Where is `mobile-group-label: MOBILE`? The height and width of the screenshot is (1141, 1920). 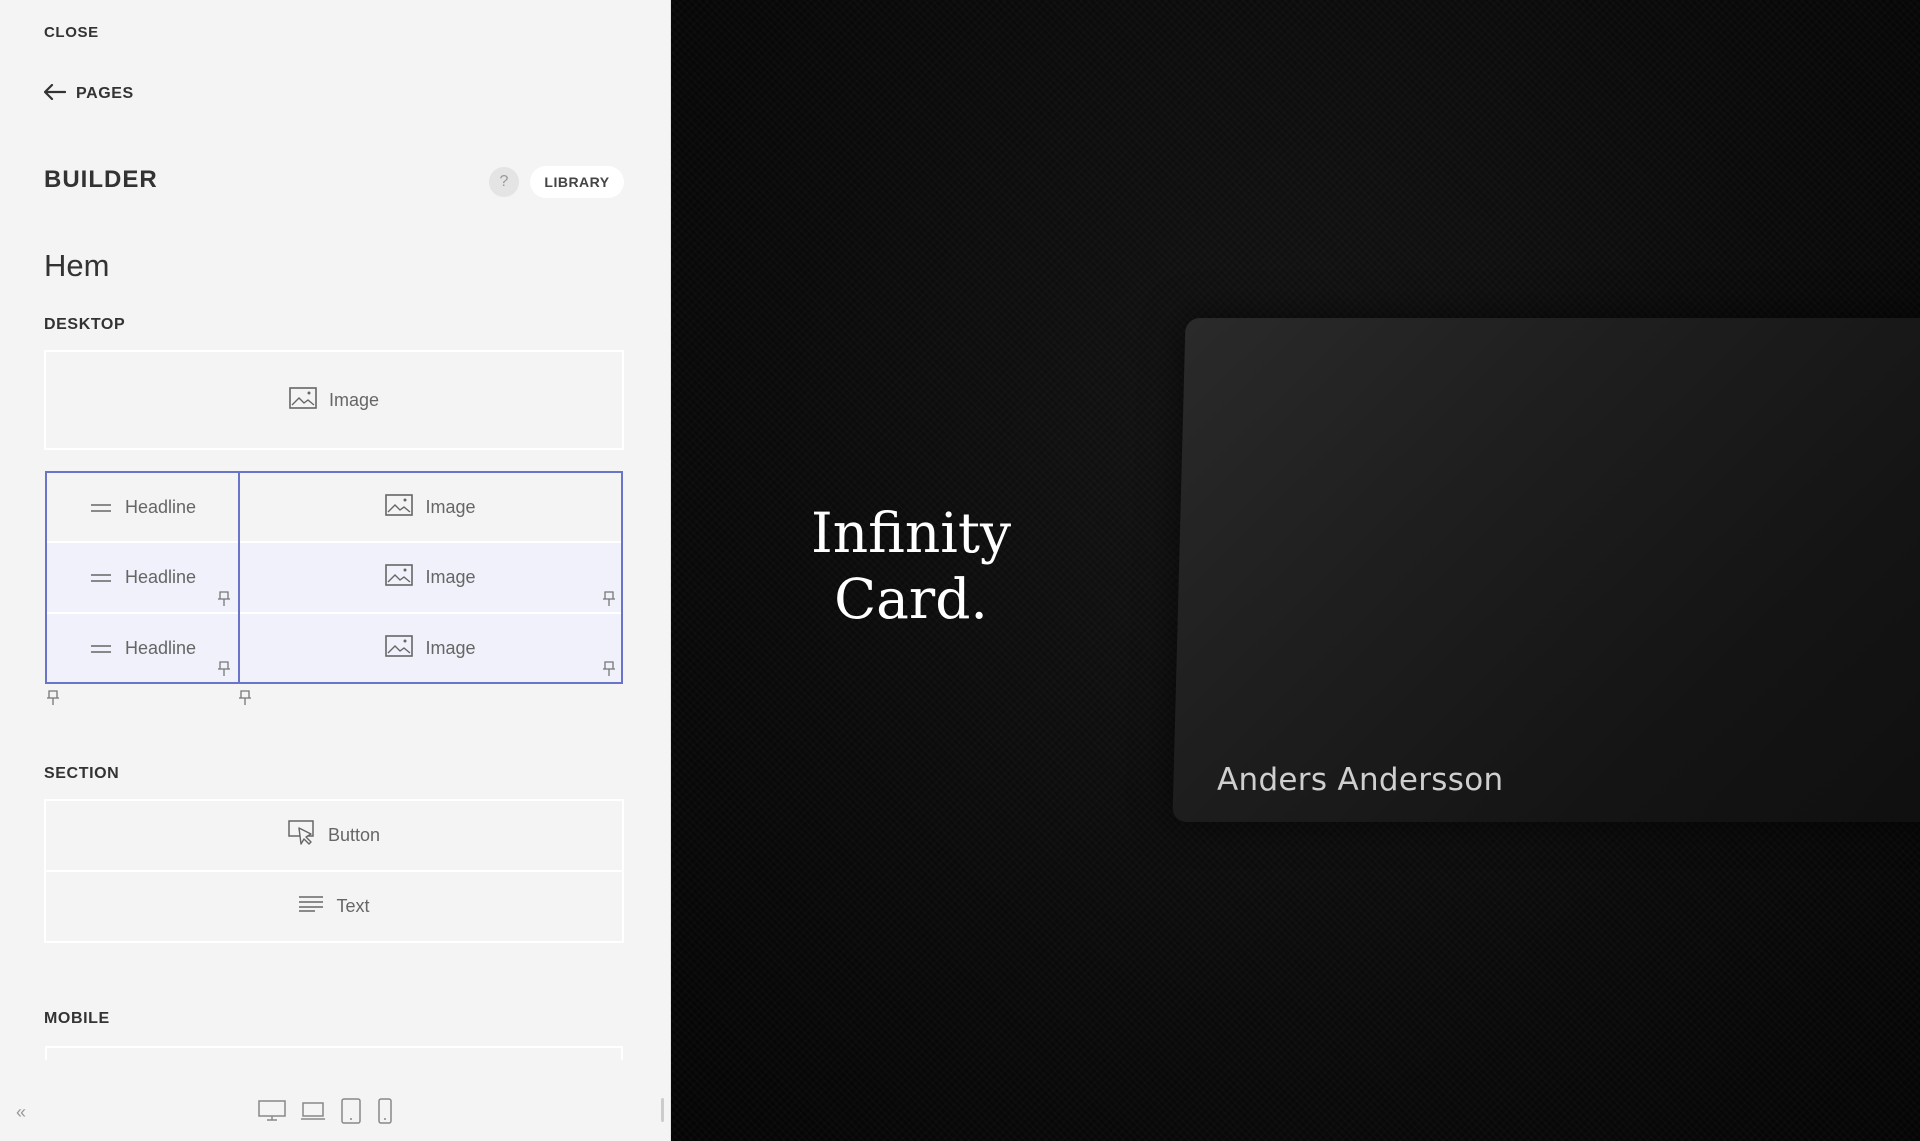
mobile-group-label: MOBILE is located at coordinates (77, 1018).